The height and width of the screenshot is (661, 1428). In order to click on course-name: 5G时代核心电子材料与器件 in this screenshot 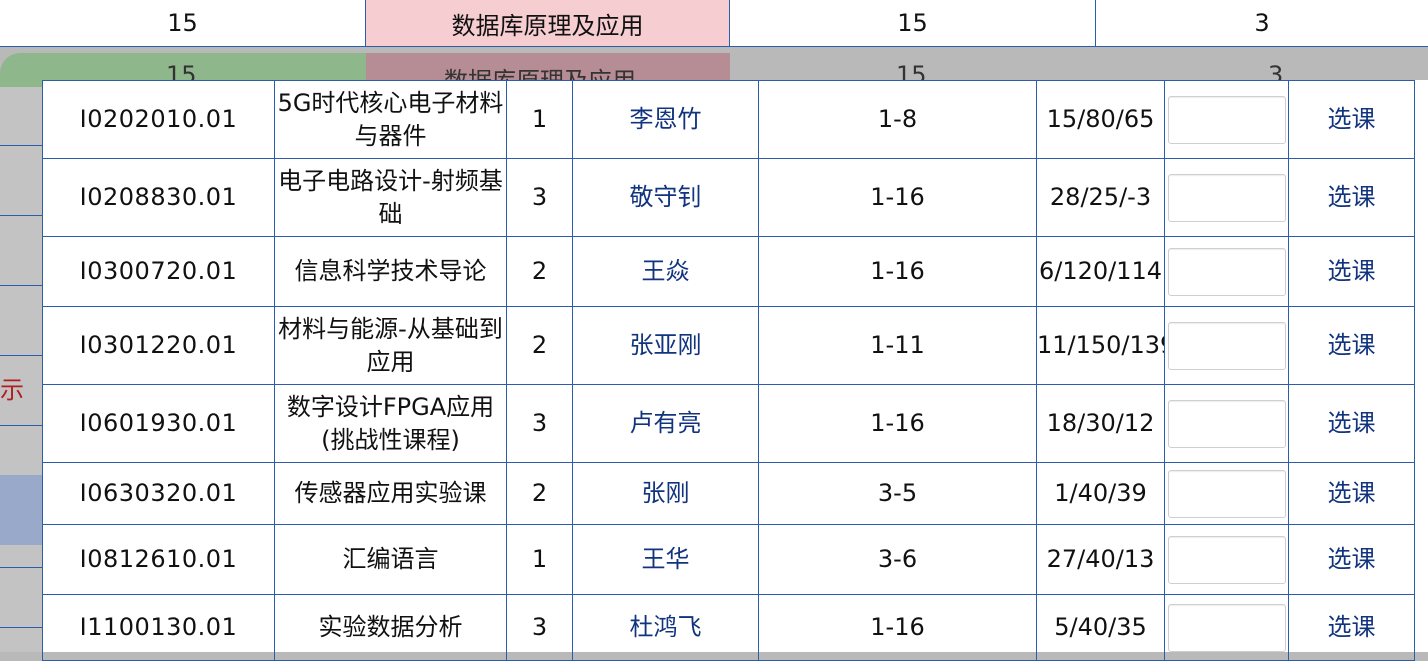, I will do `click(390, 119)`.